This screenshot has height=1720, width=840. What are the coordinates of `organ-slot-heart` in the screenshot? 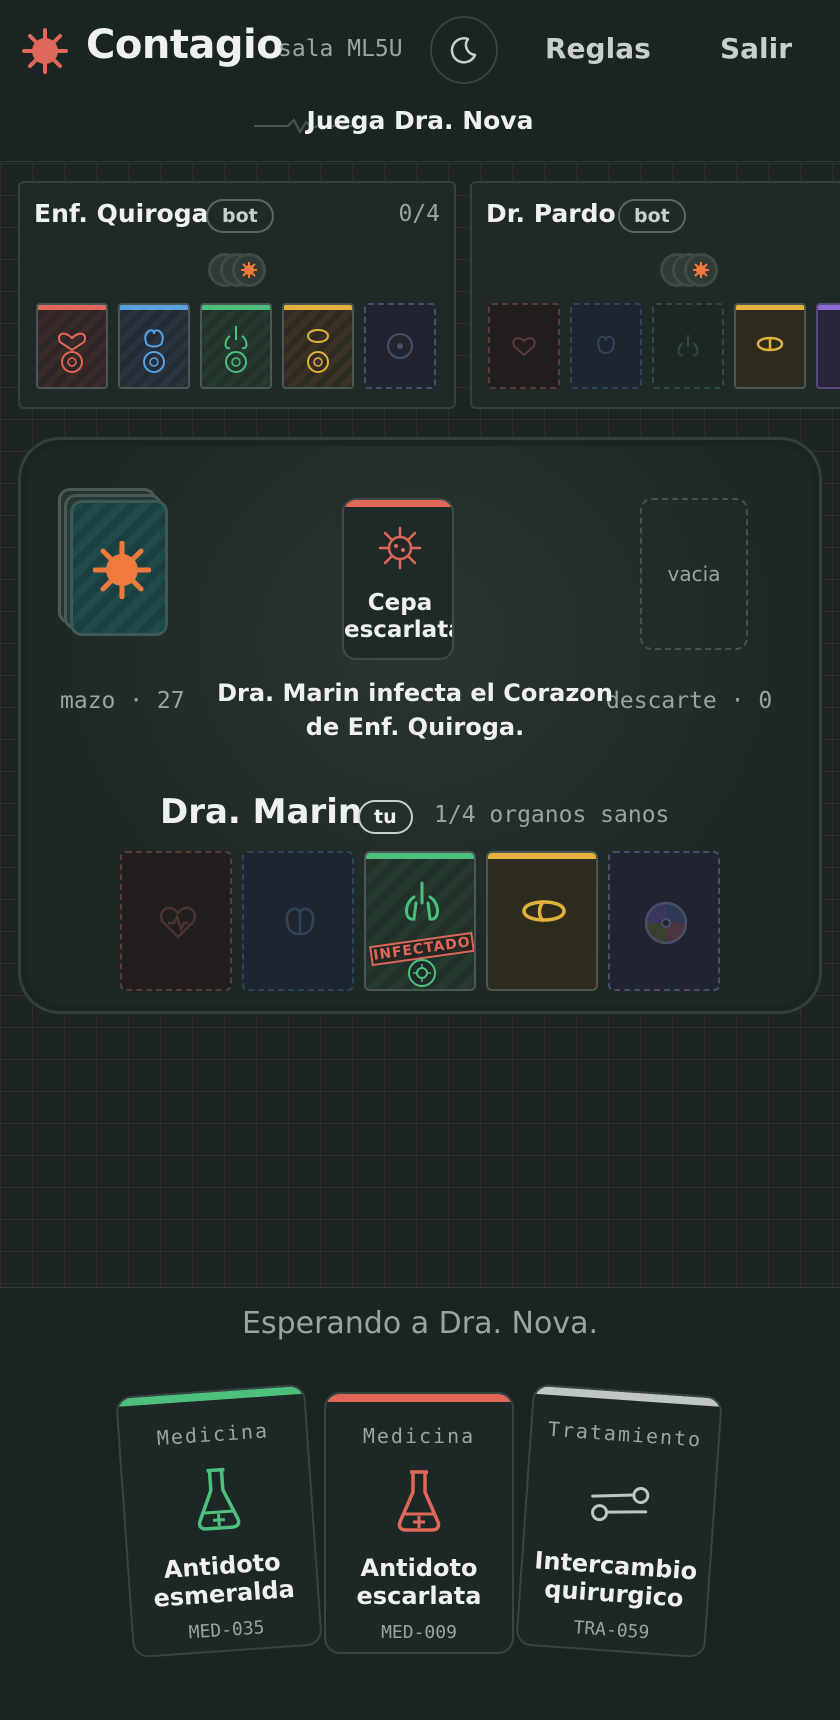 It's located at (72, 346).